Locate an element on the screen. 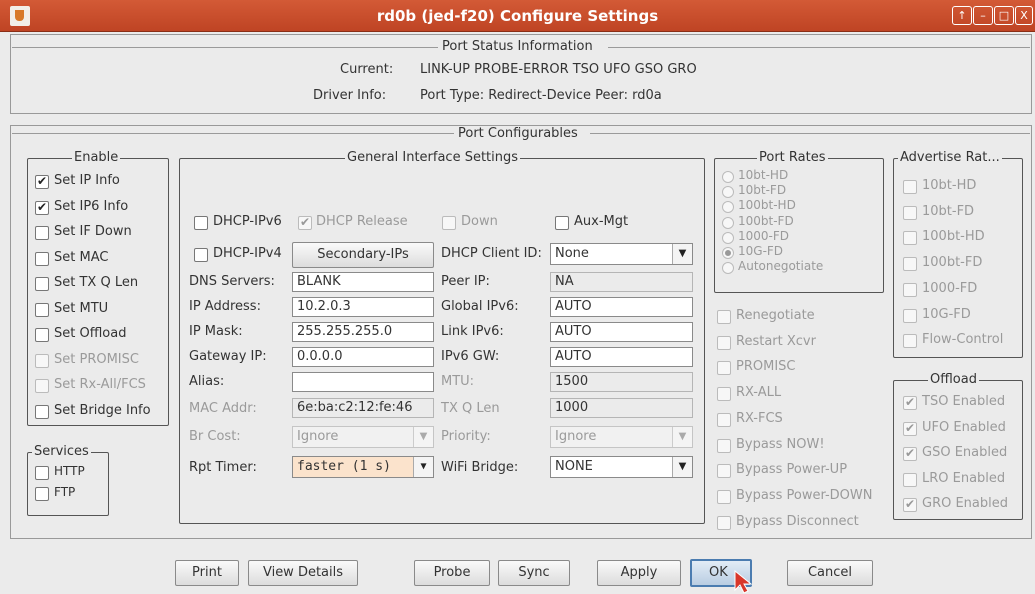 The image size is (1035, 594). set-bridge-info-label: Set Bridge Info is located at coordinates (102, 410).